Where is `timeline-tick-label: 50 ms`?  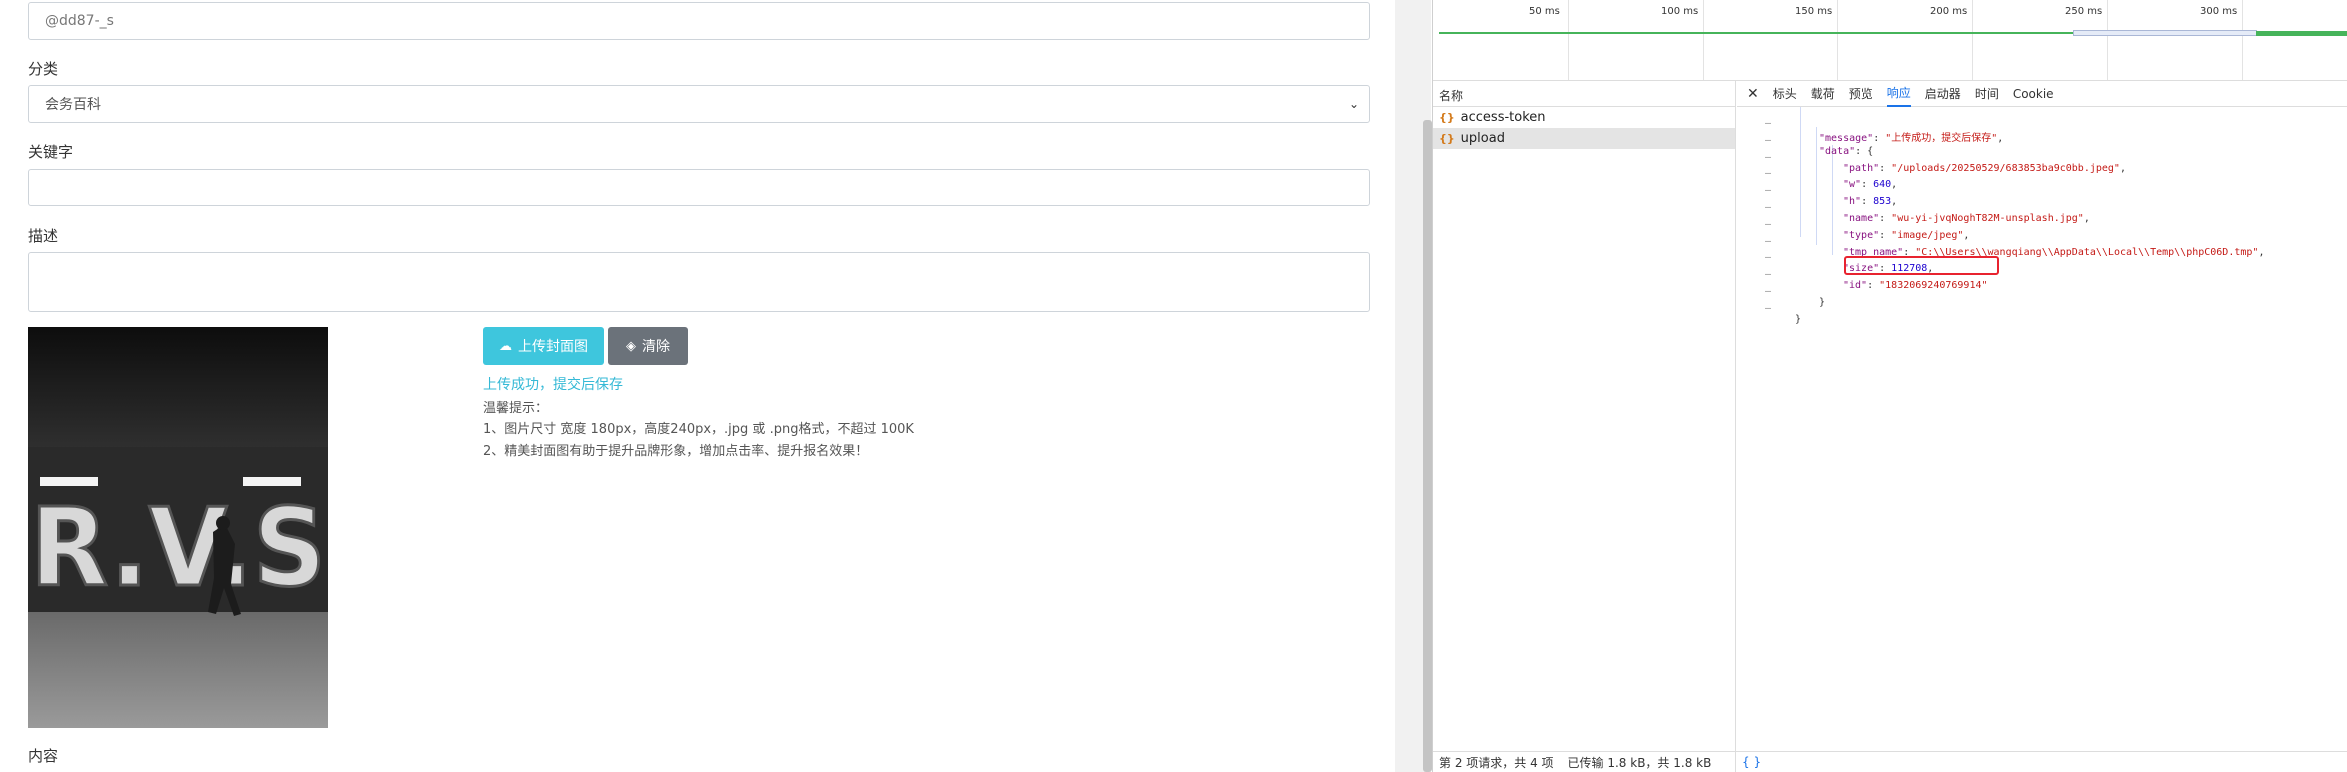
timeline-tick-label: 50 ms is located at coordinates (1544, 11).